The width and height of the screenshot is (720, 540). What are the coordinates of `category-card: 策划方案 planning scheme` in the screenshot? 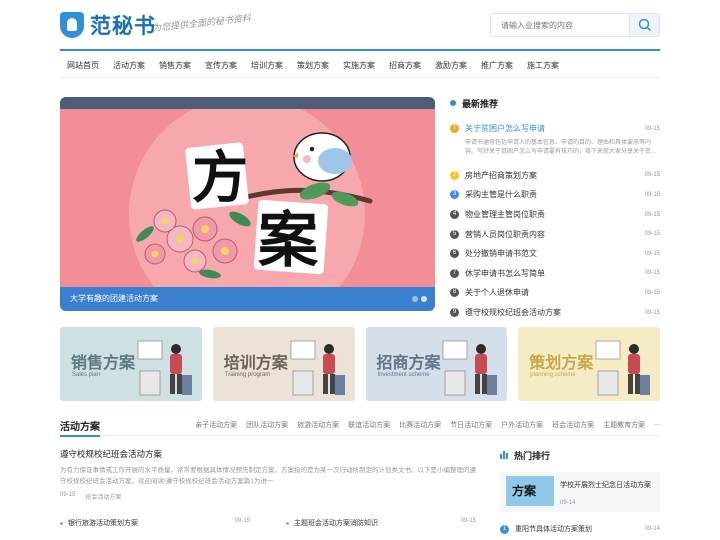 It's located at (589, 364).